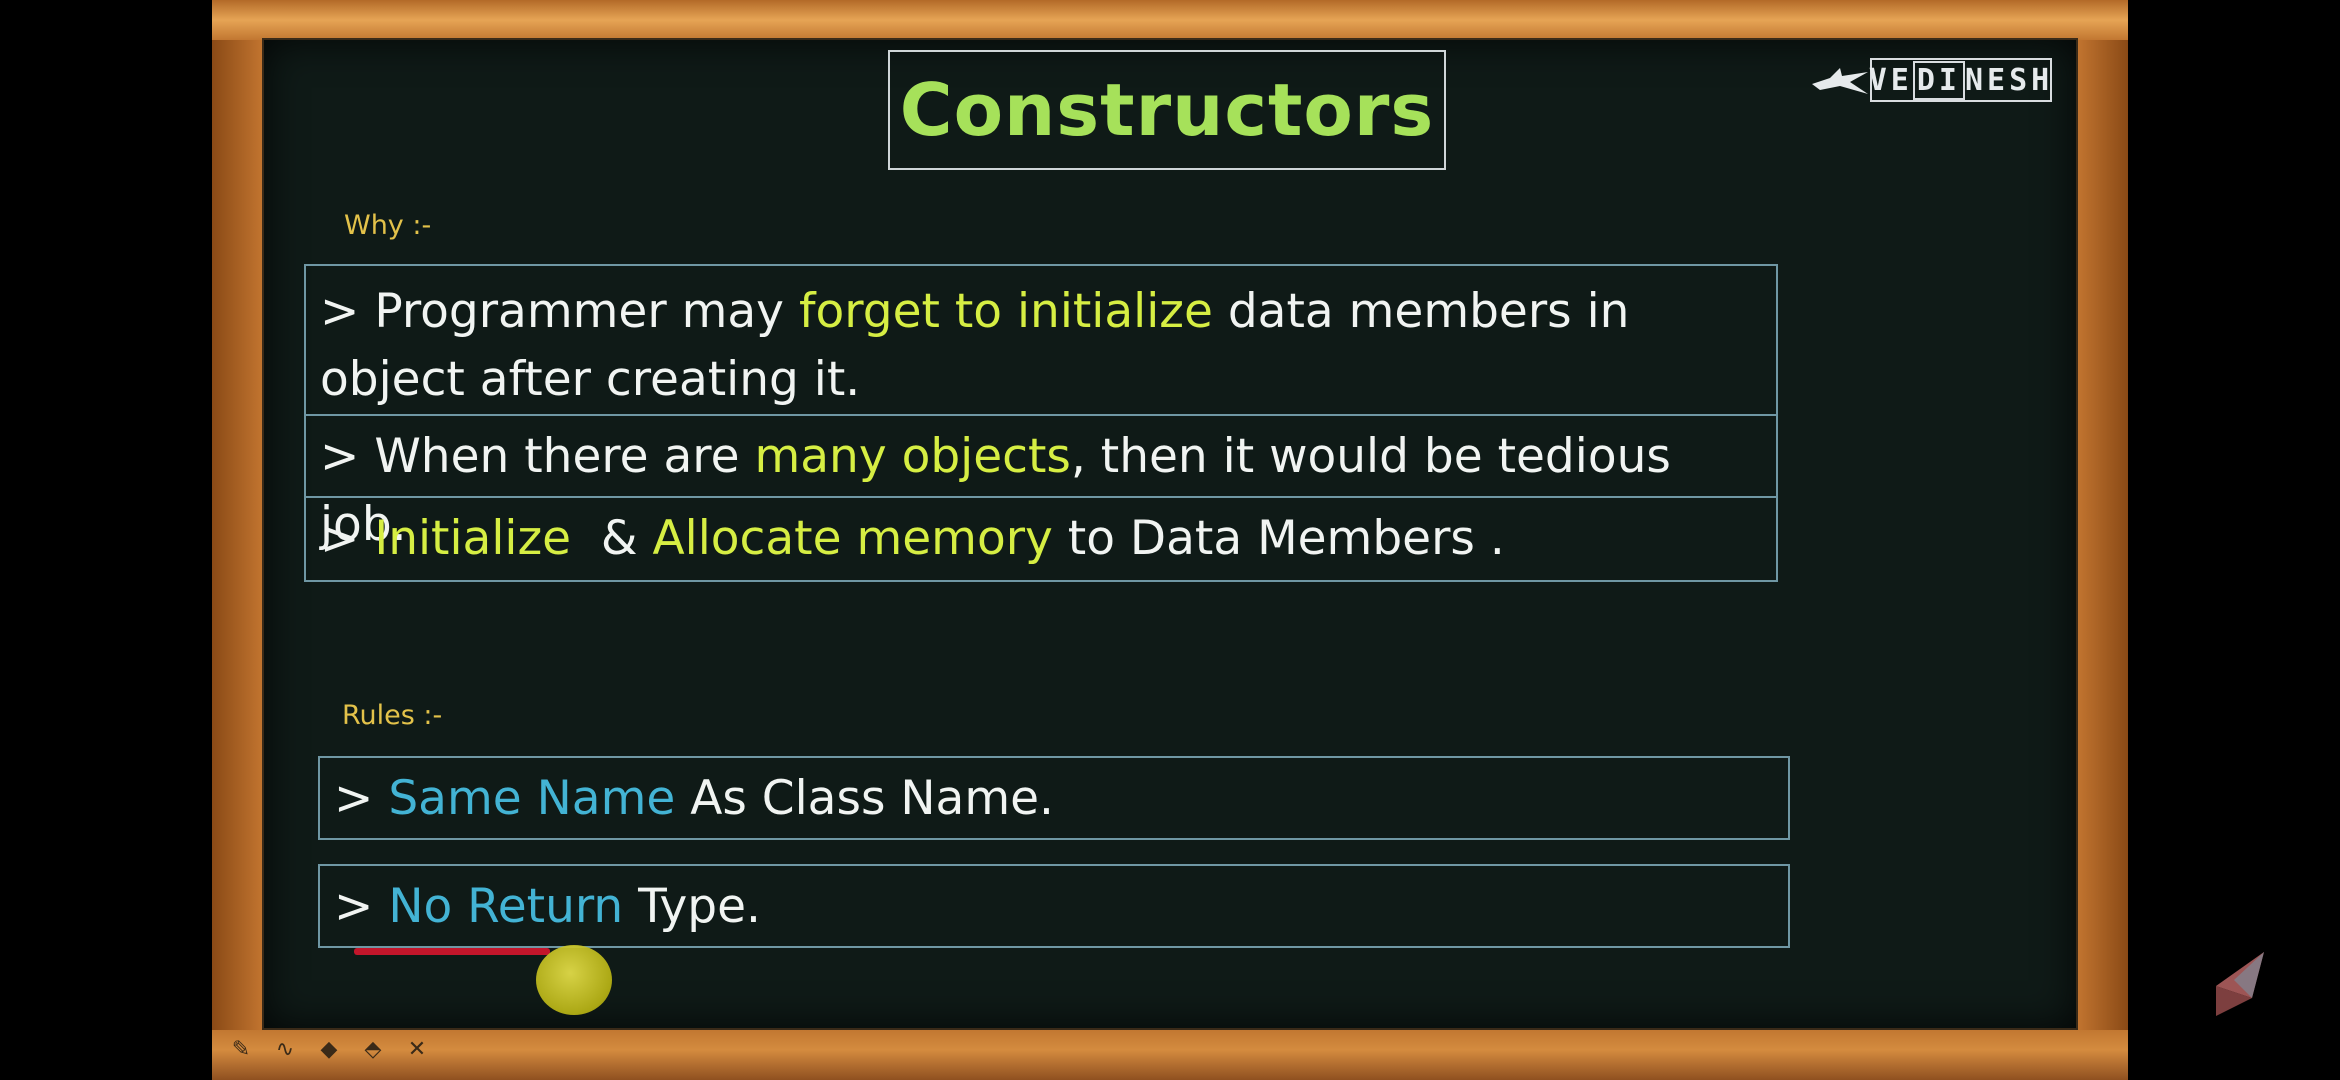 The width and height of the screenshot is (2340, 1080). I want to click on logo-bird-icon, so click(1840, 81).